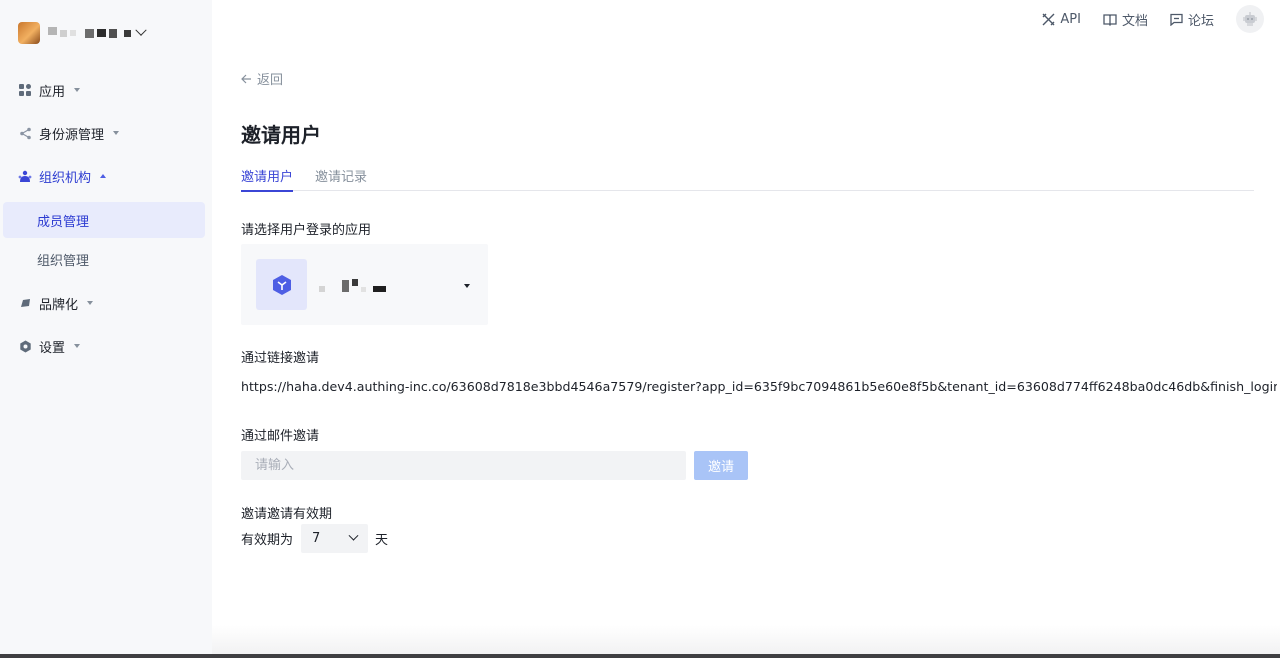  I want to click on sidebar-item-branding: 品牌化, so click(56, 303).